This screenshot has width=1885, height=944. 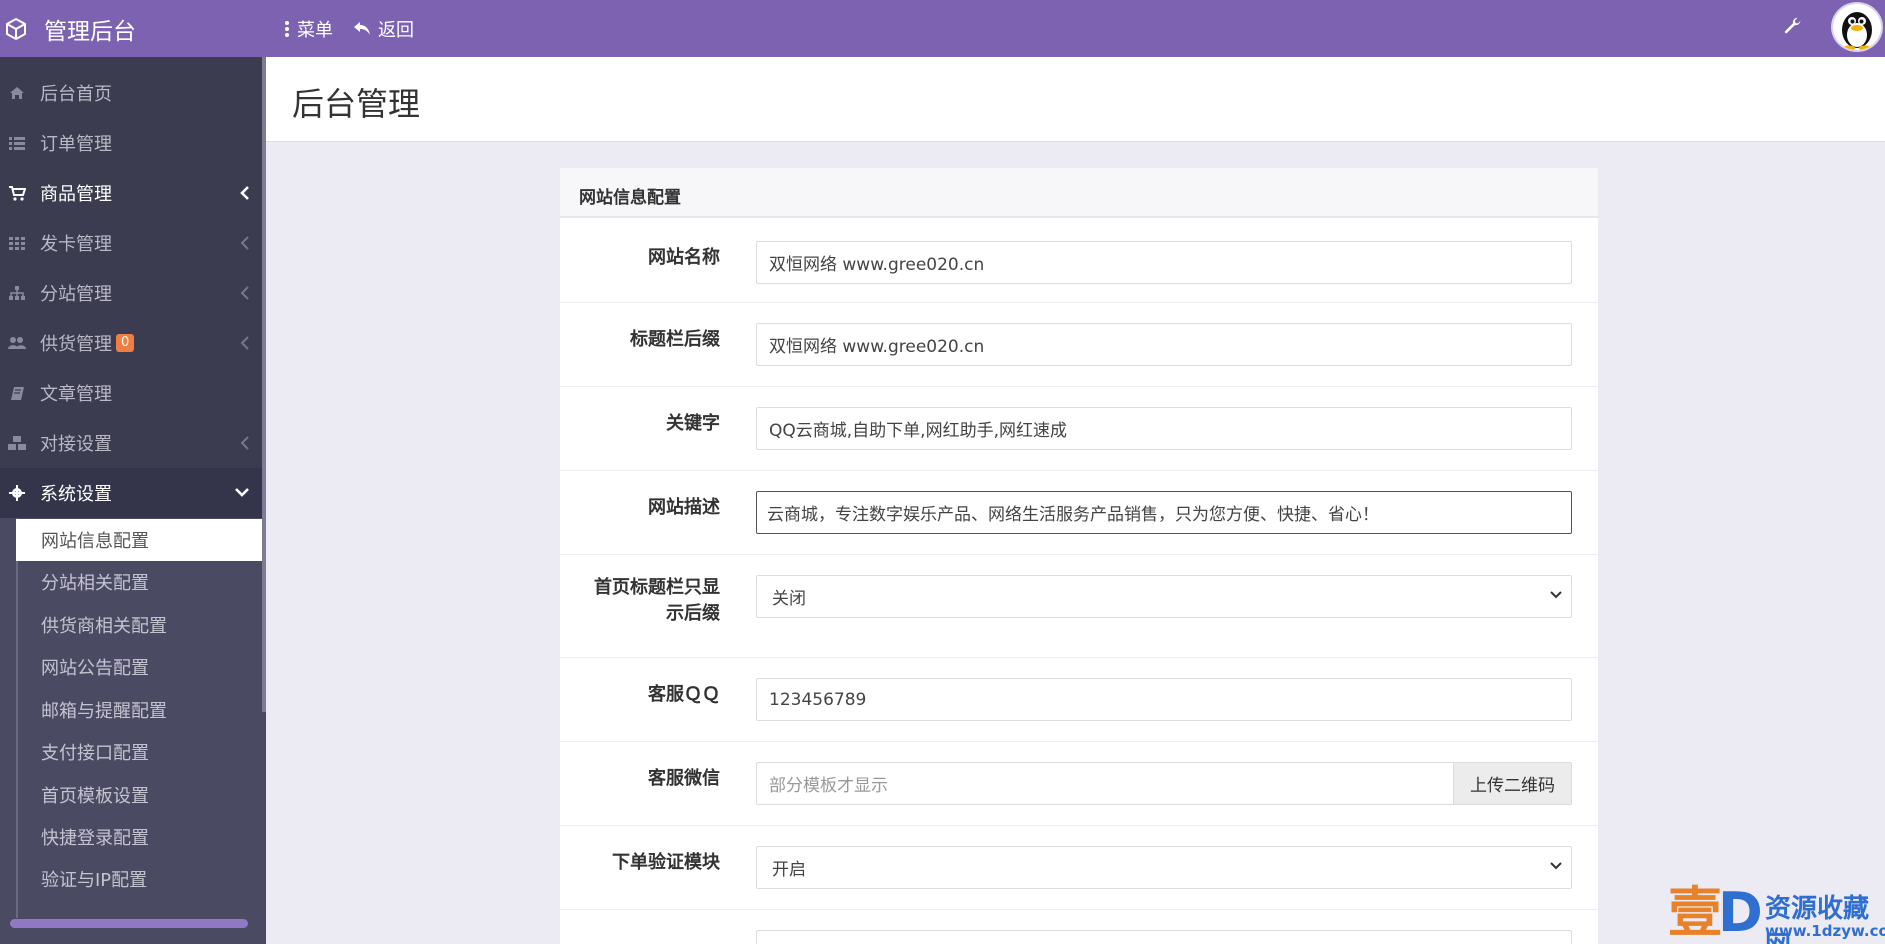 What do you see at coordinates (1164, 699) in the screenshot?
I see `service-qq-input: 123456789` at bounding box center [1164, 699].